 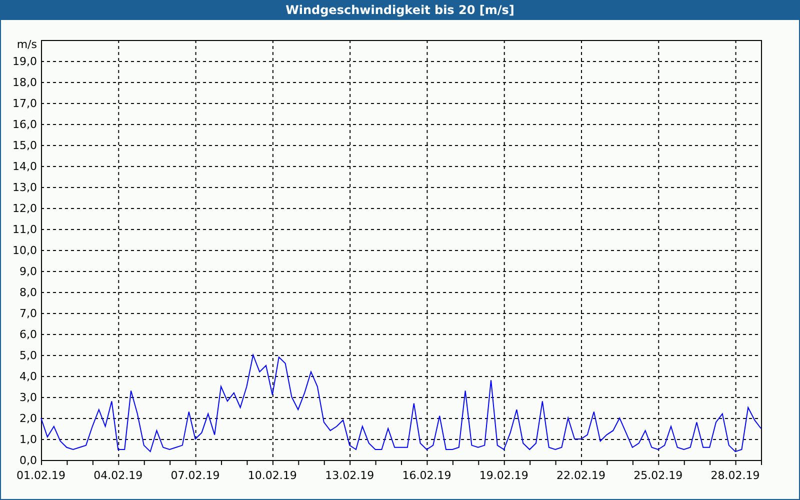 What do you see at coordinates (349, 475) in the screenshot?
I see `x-tick-label: 13.02.19` at bounding box center [349, 475].